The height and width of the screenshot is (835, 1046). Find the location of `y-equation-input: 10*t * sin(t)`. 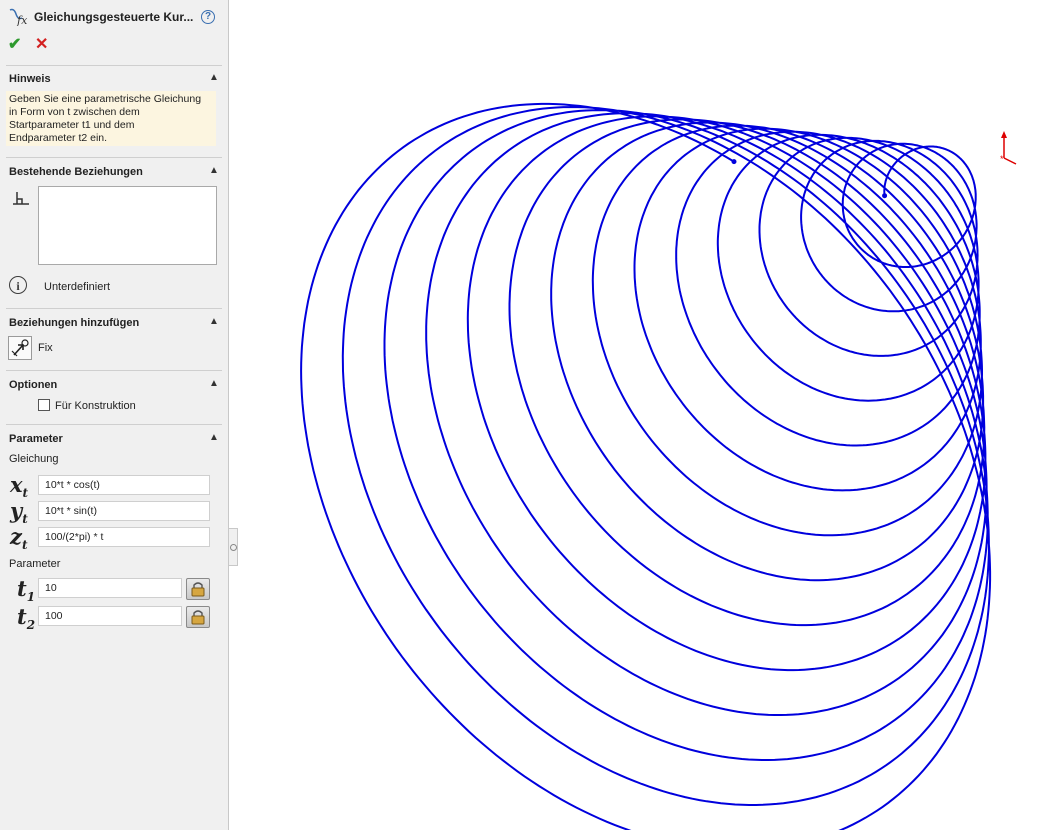

y-equation-input: 10*t * sin(t) is located at coordinates (124, 511).